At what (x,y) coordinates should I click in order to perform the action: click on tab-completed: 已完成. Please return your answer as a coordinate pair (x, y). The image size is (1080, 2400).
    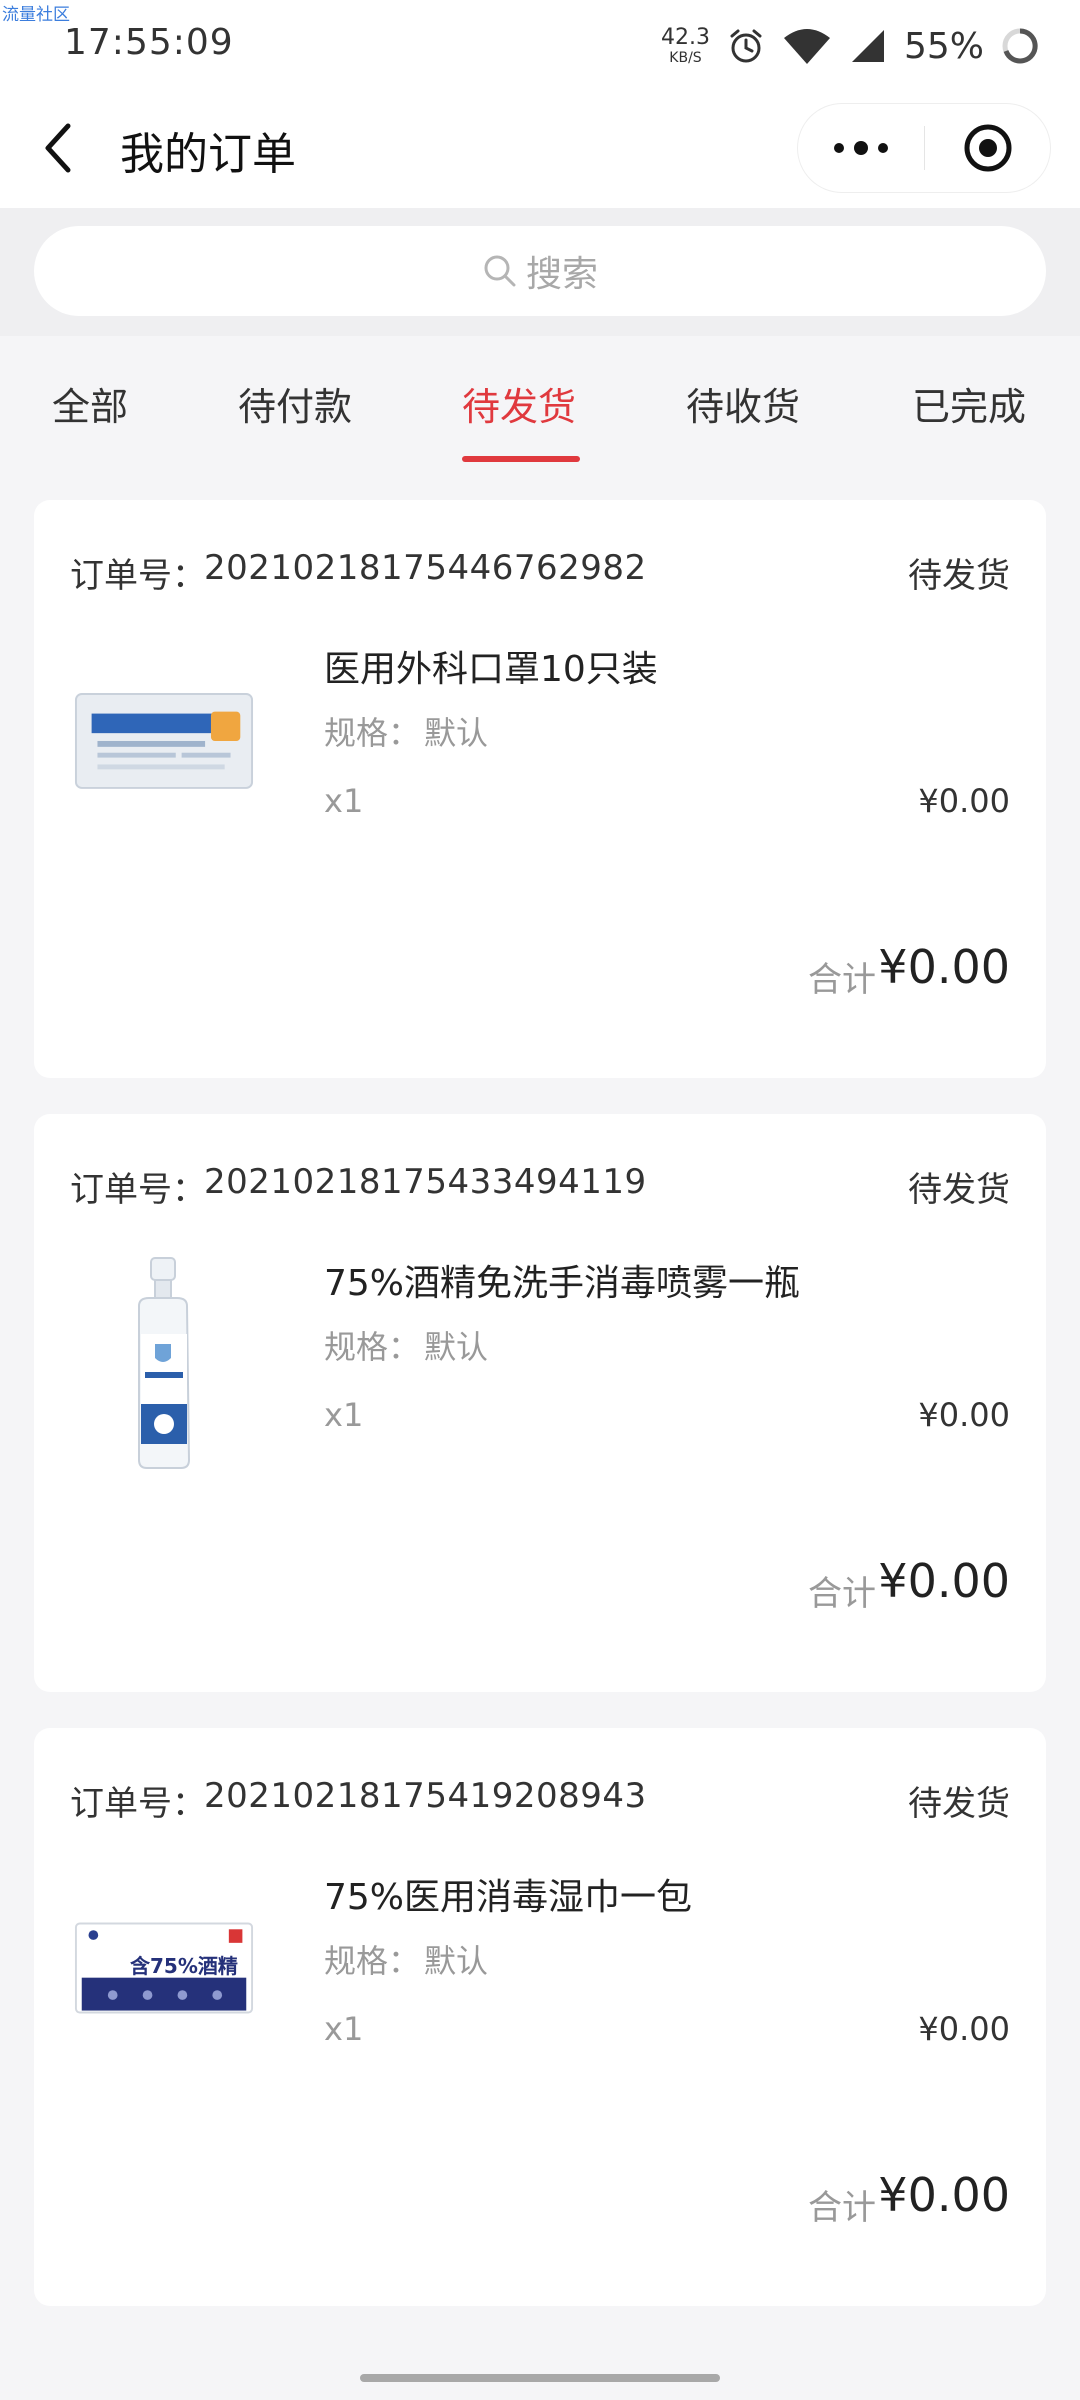
    Looking at the image, I should click on (969, 403).